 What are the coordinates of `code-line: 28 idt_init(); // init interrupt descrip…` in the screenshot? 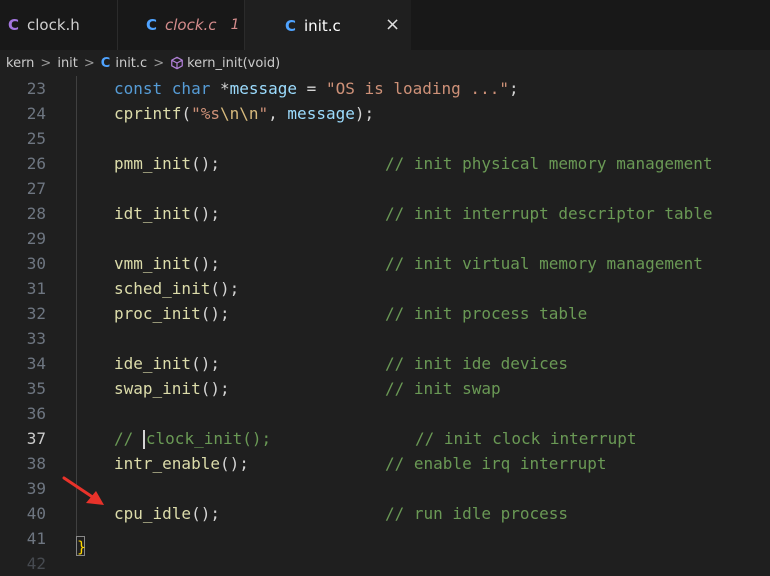 It's located at (385, 213).